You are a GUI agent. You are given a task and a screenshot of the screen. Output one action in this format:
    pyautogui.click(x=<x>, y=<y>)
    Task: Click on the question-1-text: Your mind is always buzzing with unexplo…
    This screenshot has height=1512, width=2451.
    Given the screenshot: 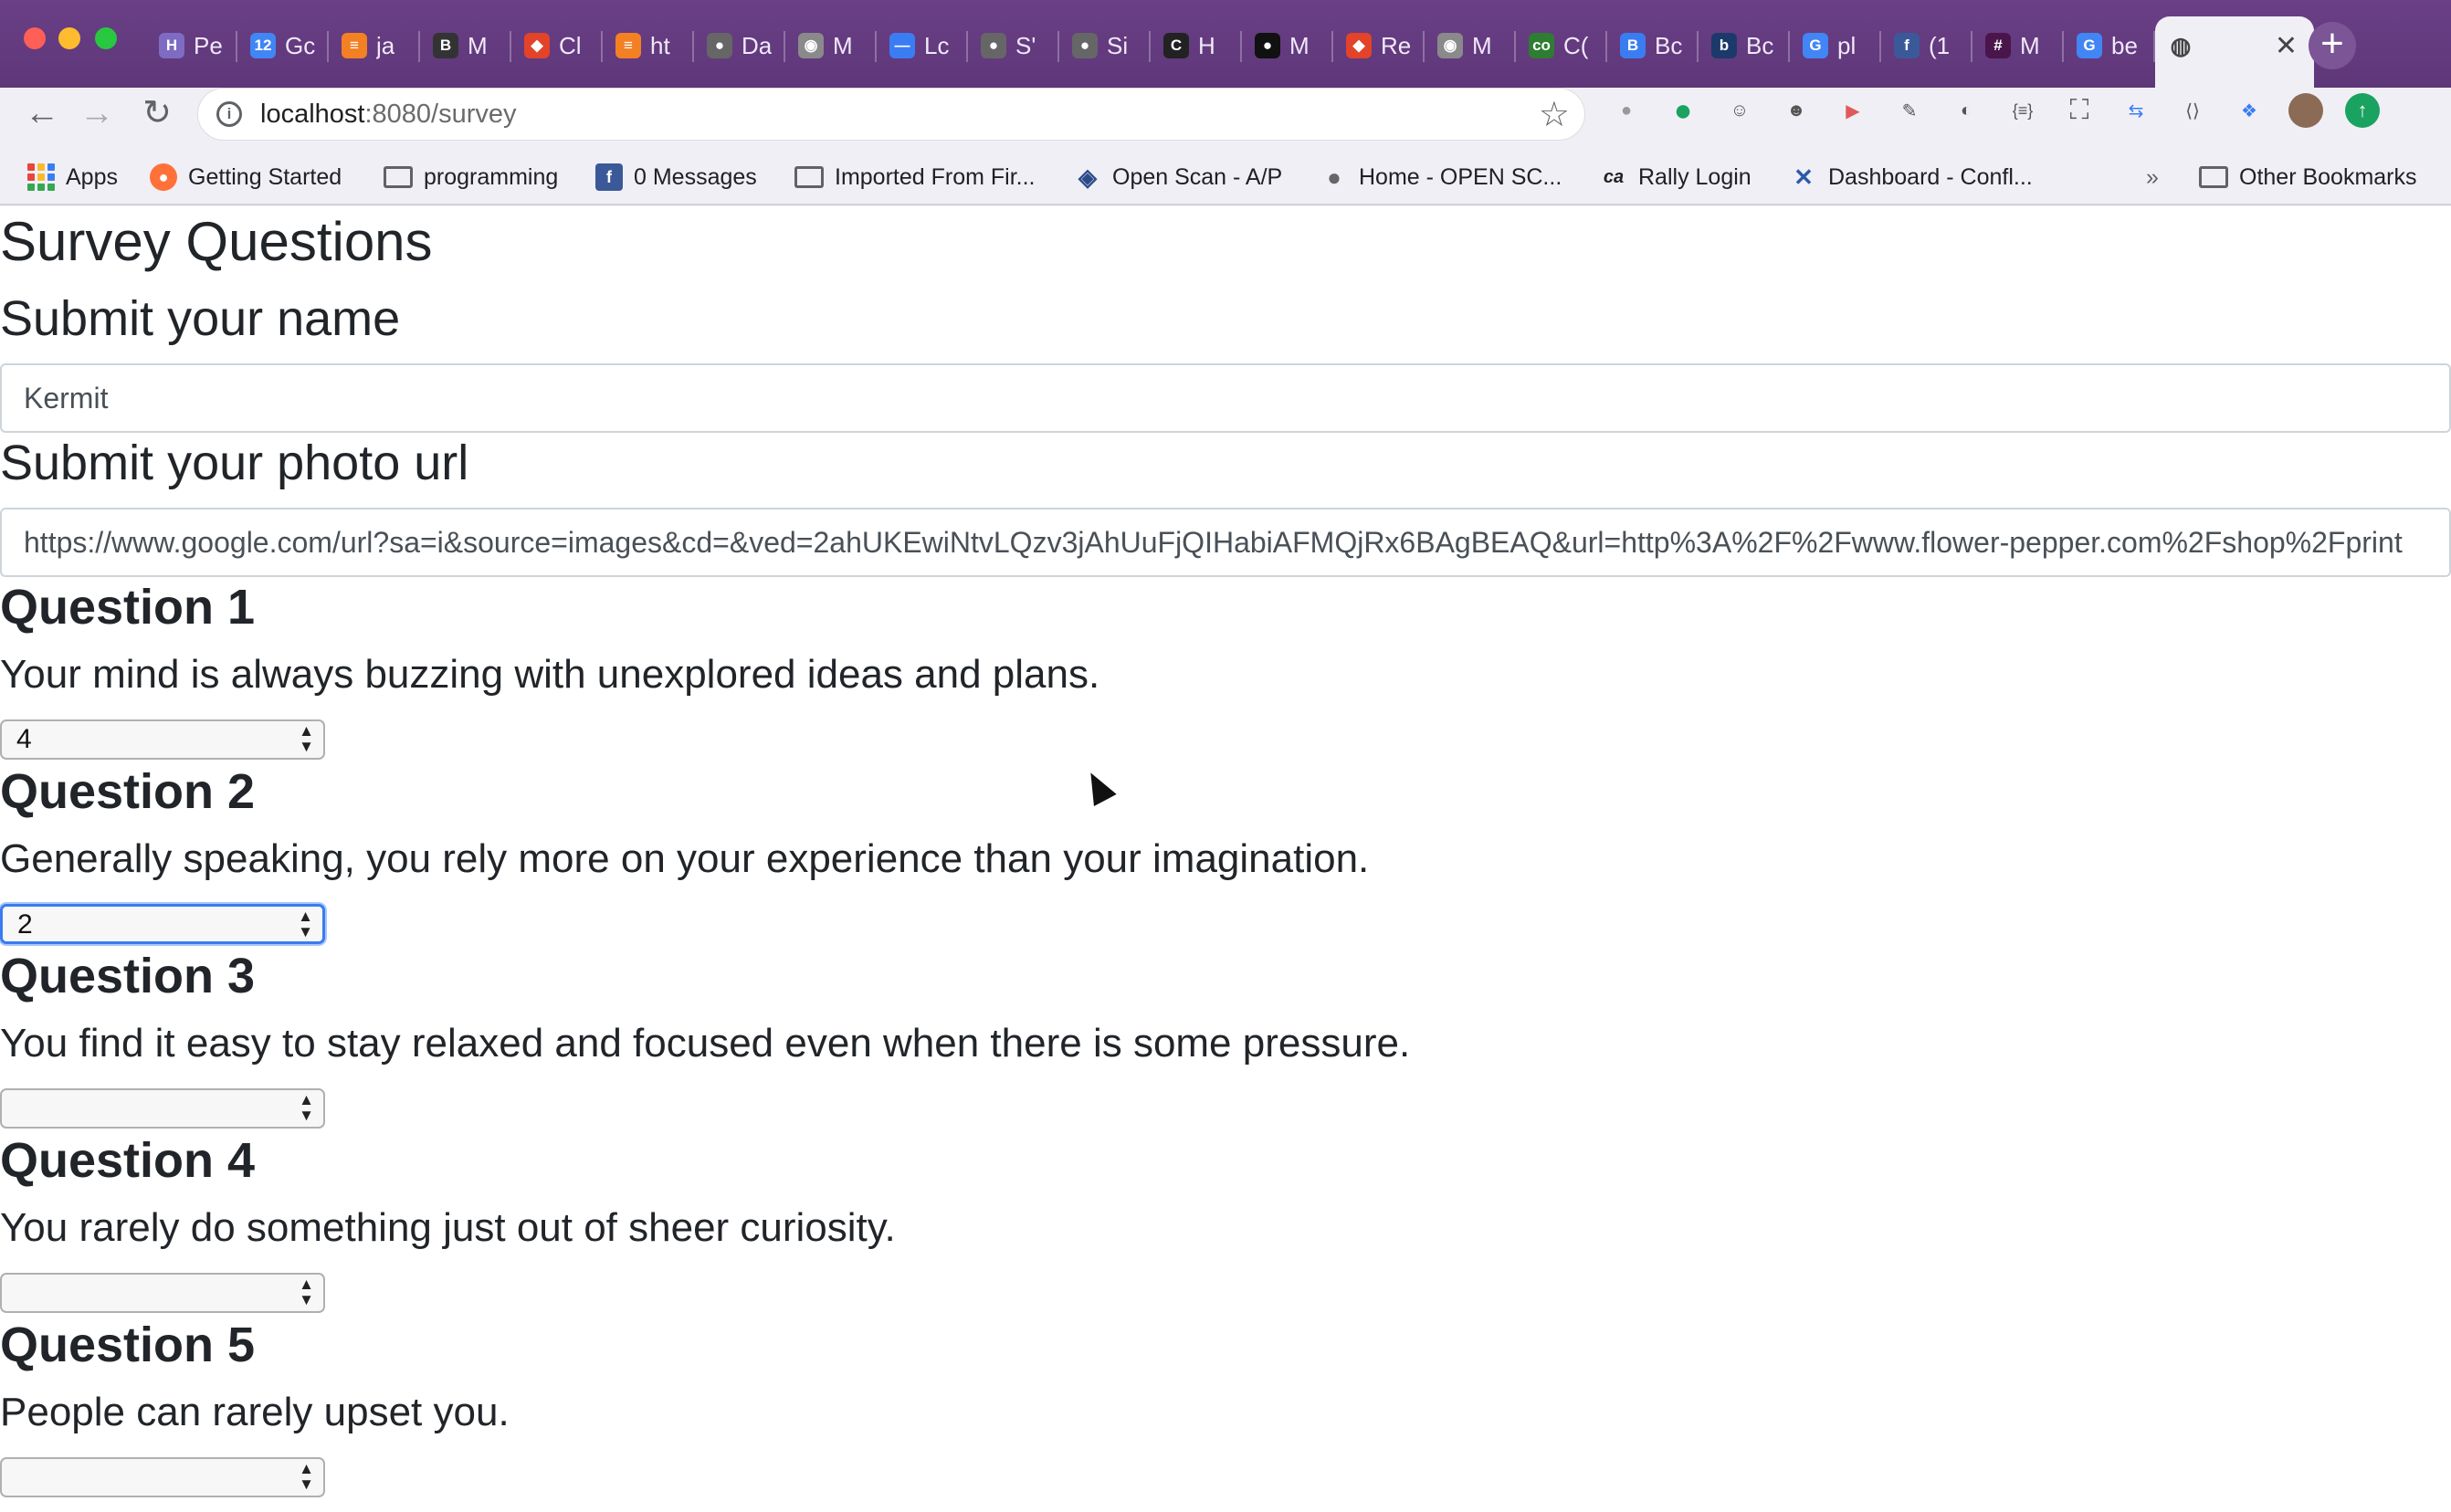 What is the action you would take?
    pyautogui.click(x=550, y=674)
    